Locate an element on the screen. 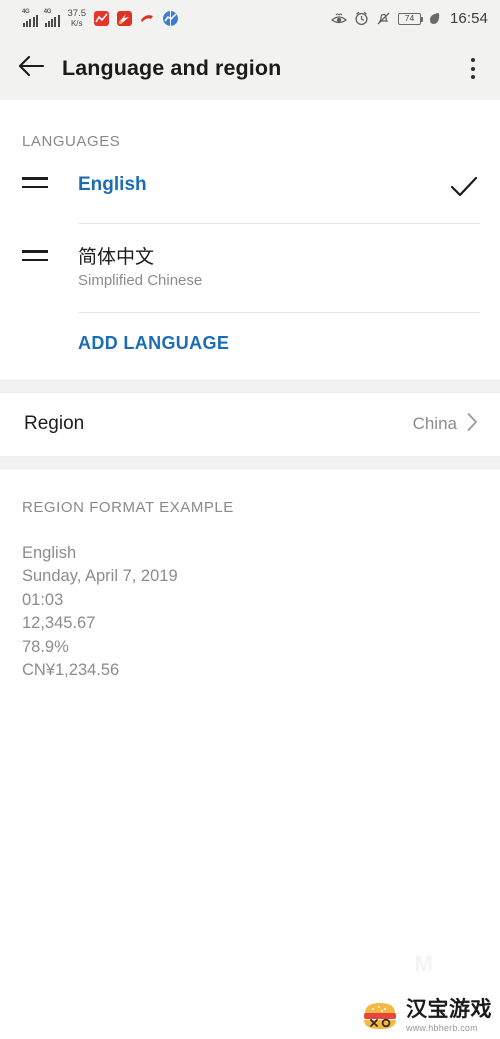 This screenshot has width=500, height=1039. chevron-right-icon is located at coordinates (472, 424).